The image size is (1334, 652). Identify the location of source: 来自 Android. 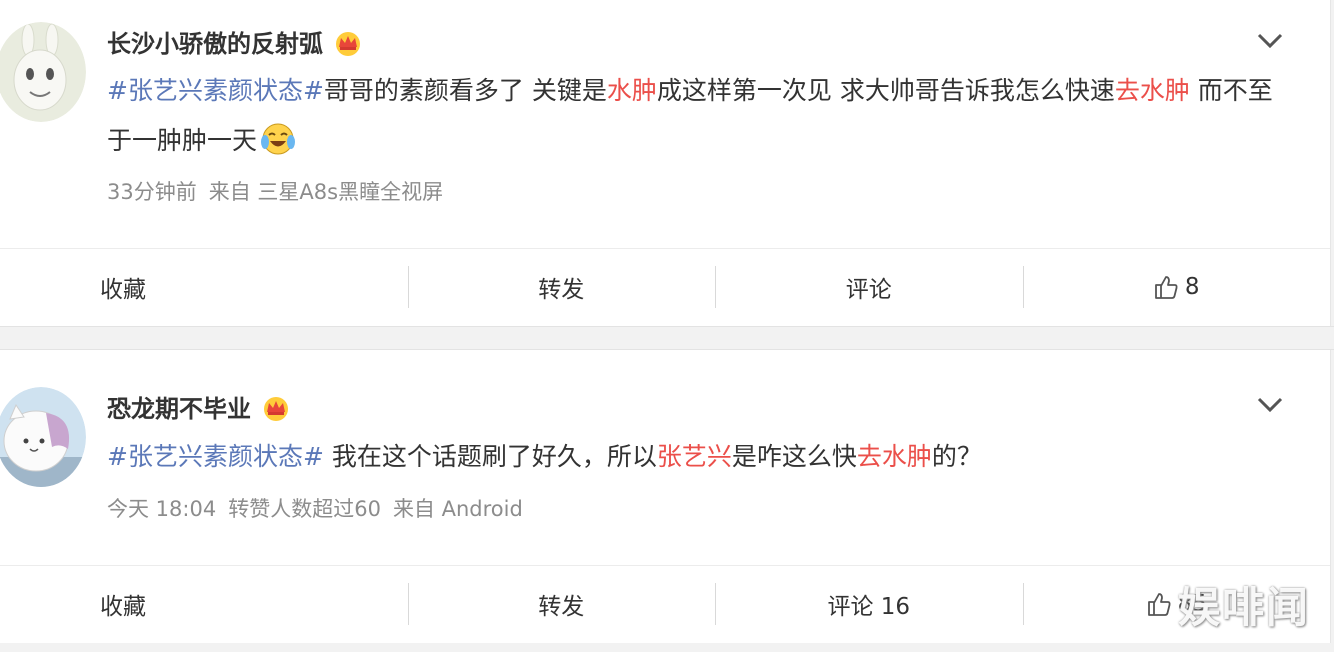
(457, 509).